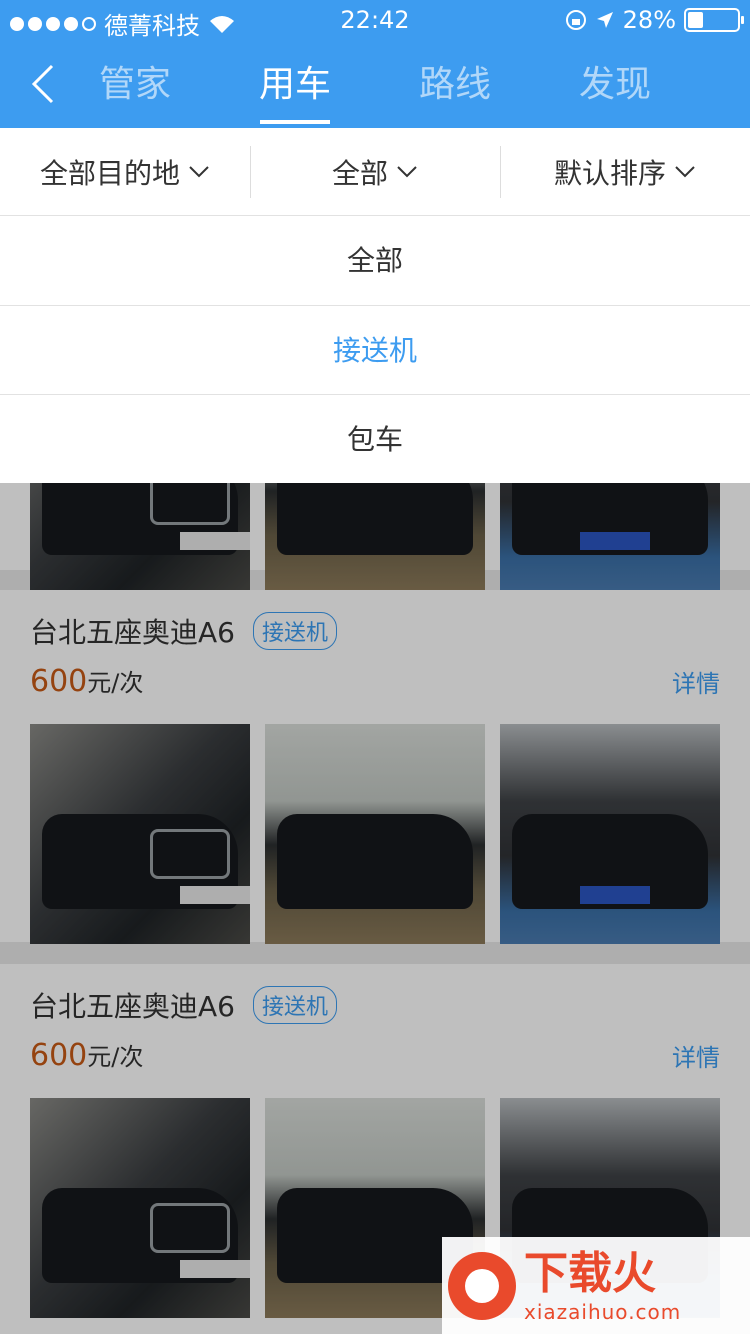 This screenshot has height=1334, width=750. What do you see at coordinates (295, 85) in the screenshot?
I see `tab-car: 用车` at bounding box center [295, 85].